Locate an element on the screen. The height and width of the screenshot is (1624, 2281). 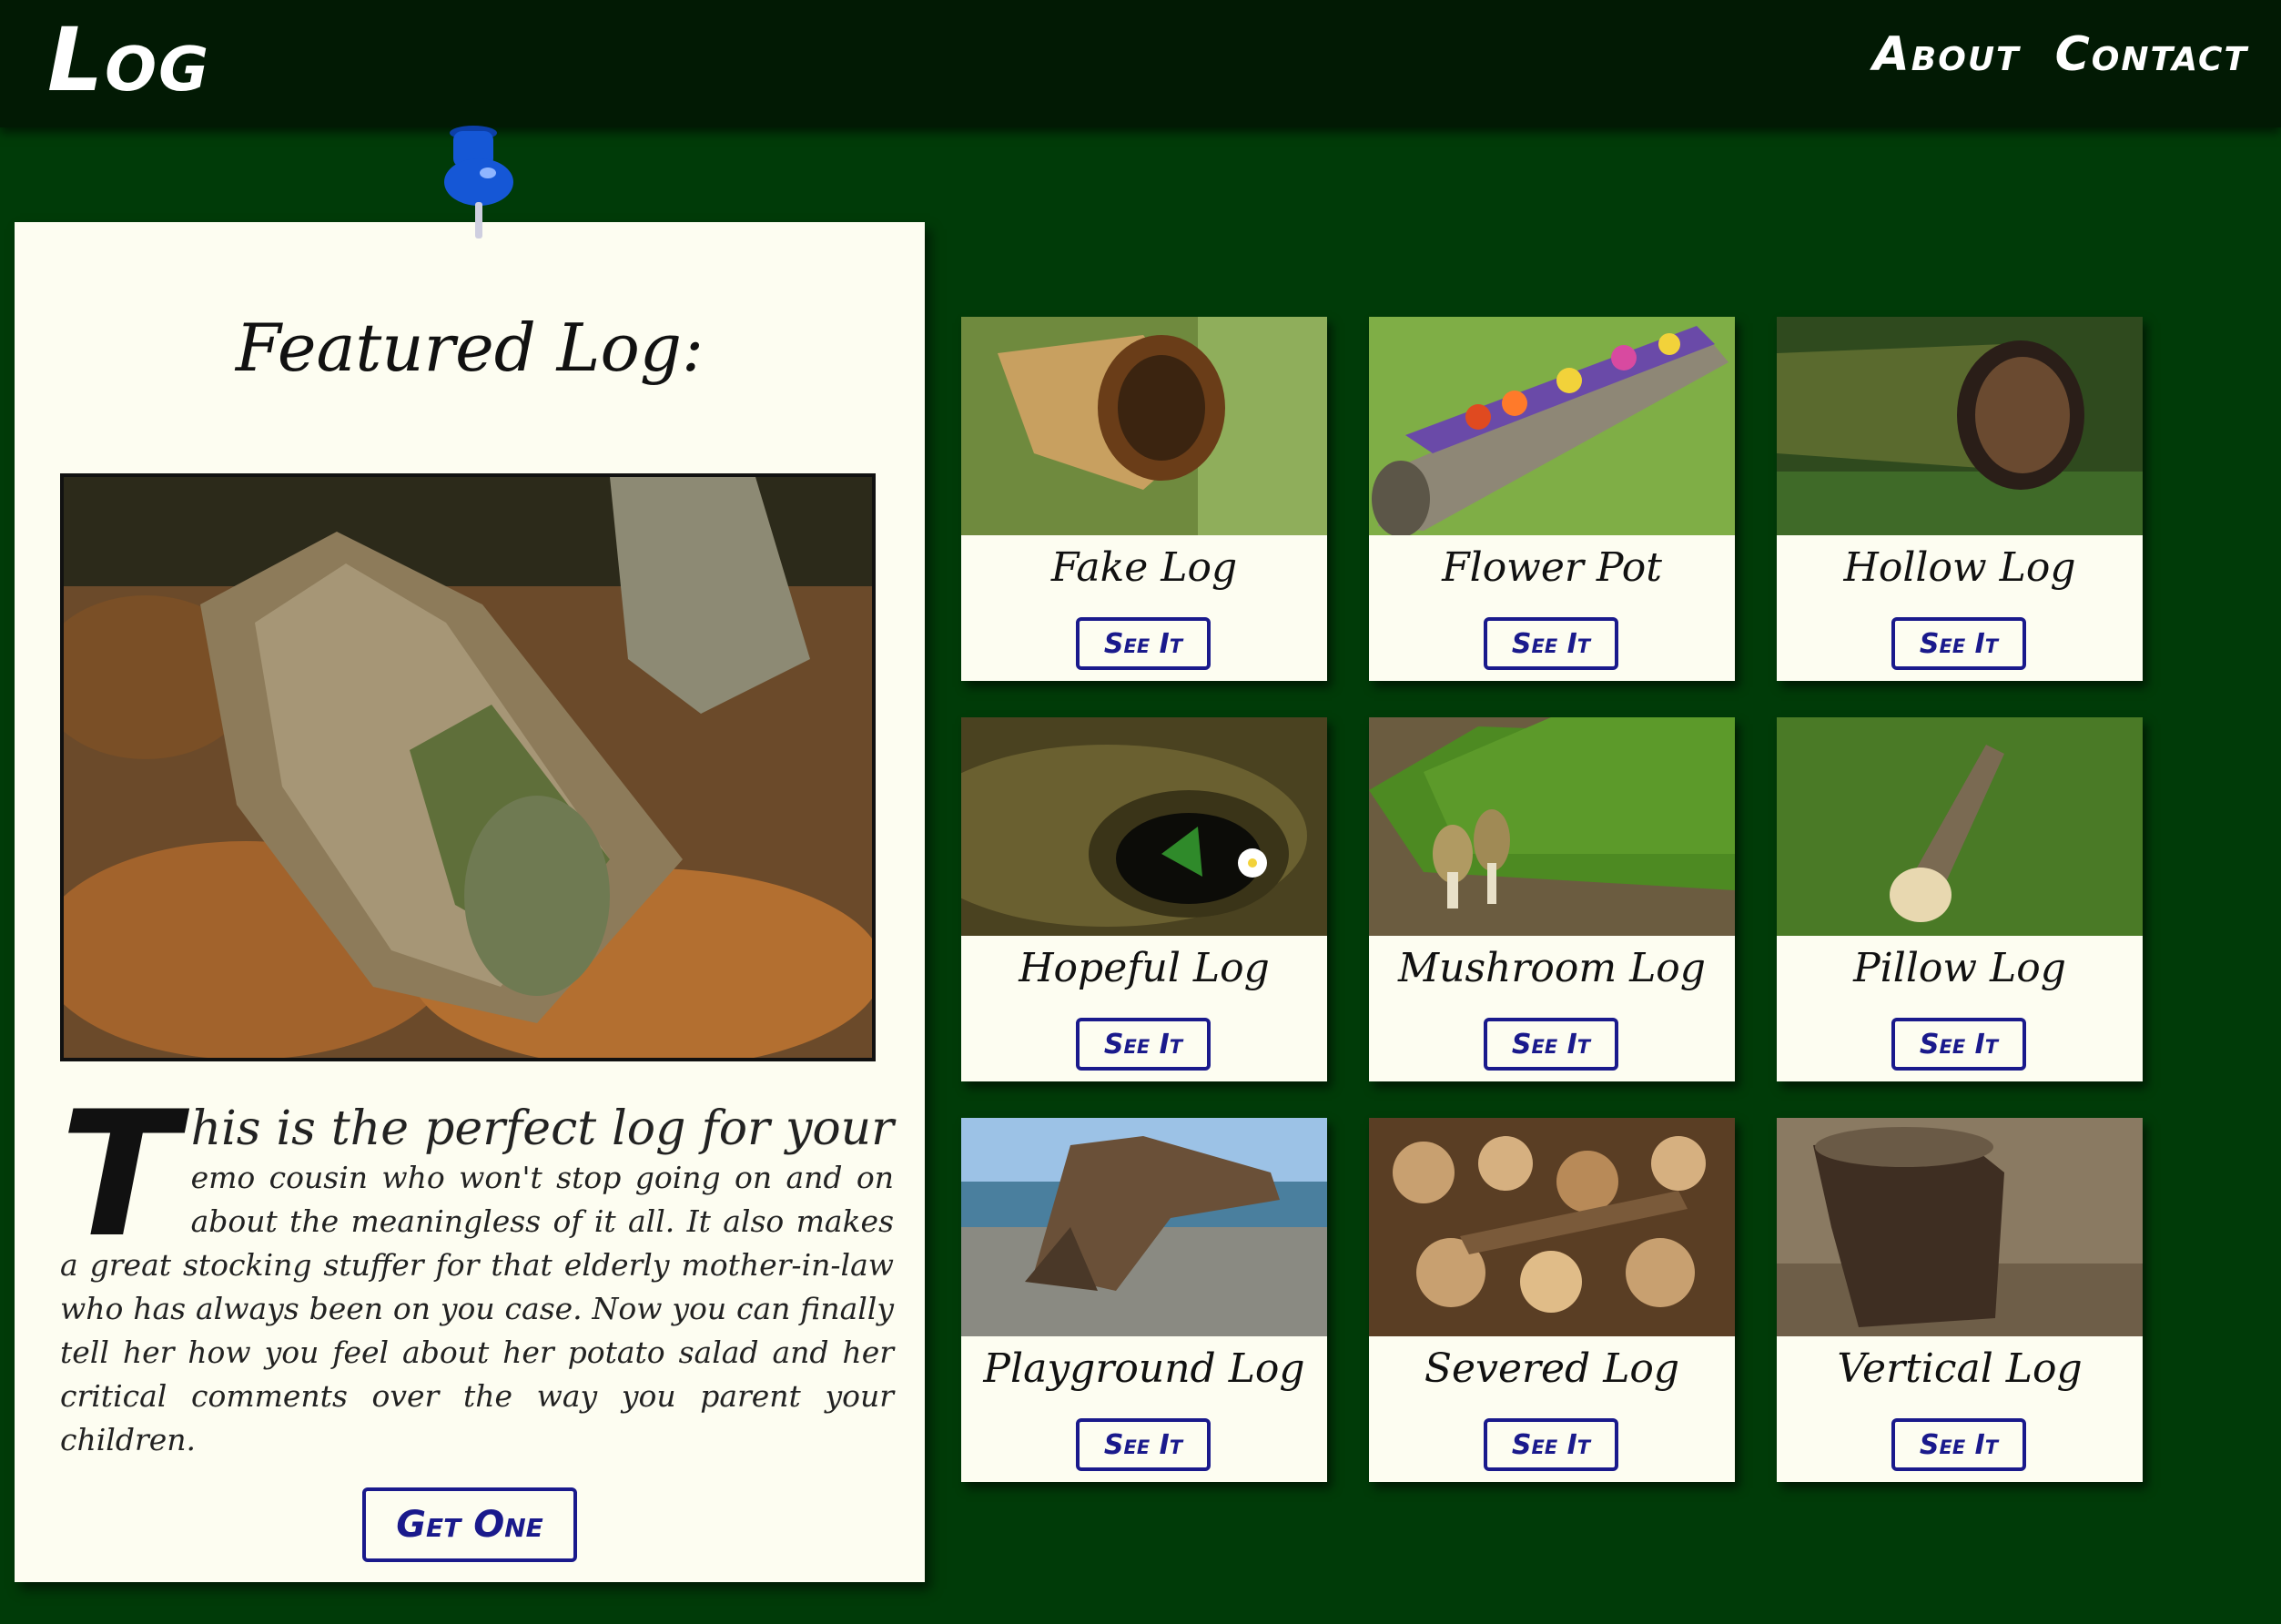
card-title: Fake Log is located at coordinates (1144, 567).